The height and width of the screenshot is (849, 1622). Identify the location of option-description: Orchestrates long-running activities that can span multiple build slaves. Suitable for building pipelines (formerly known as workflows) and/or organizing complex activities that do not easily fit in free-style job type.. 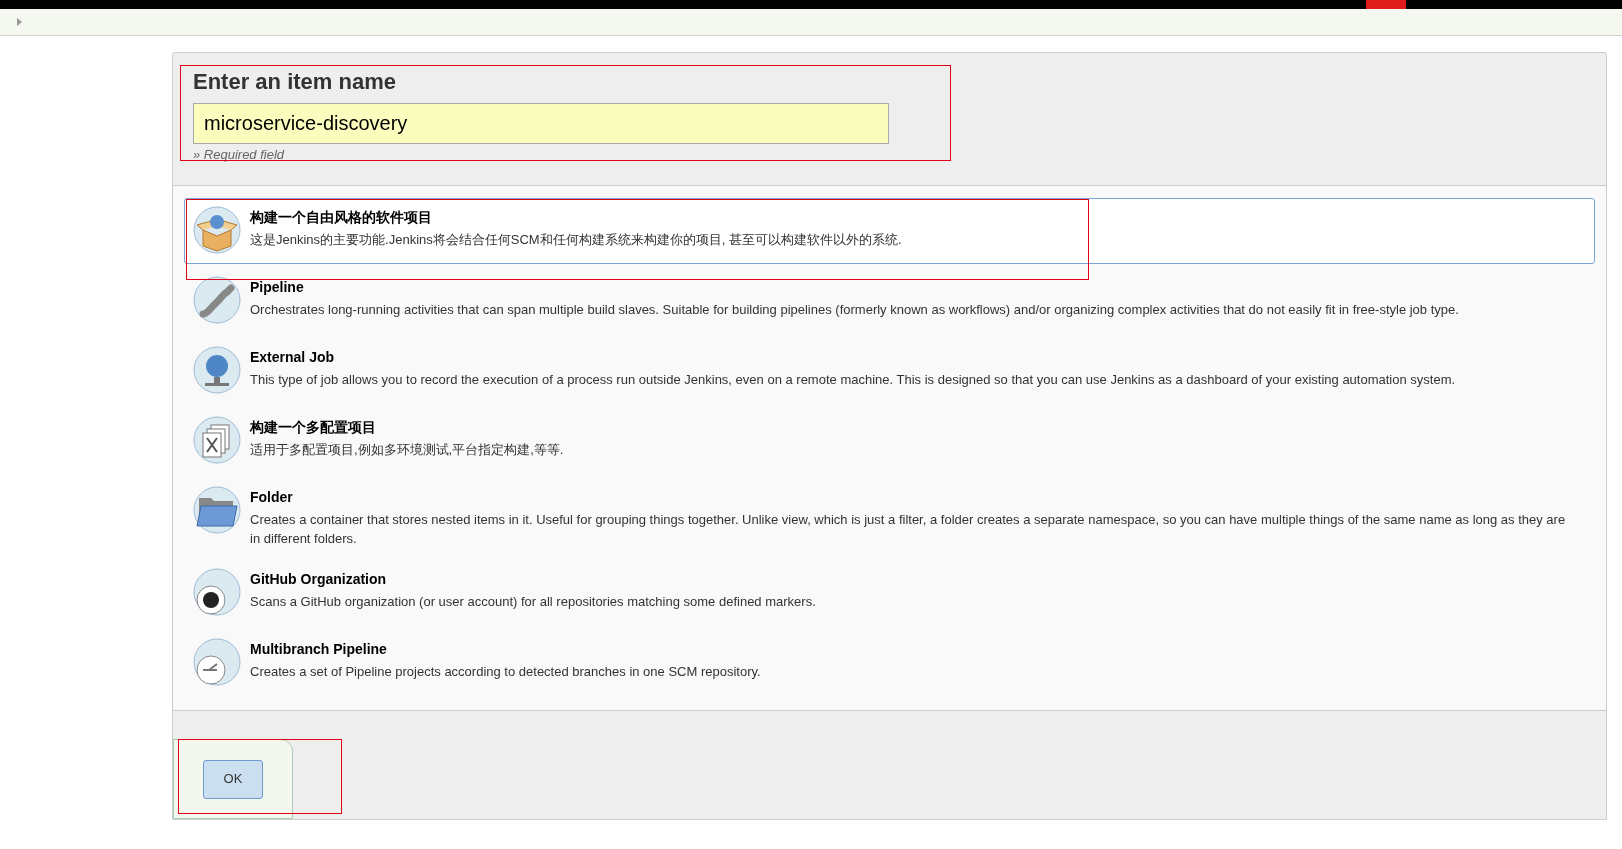
(855, 310).